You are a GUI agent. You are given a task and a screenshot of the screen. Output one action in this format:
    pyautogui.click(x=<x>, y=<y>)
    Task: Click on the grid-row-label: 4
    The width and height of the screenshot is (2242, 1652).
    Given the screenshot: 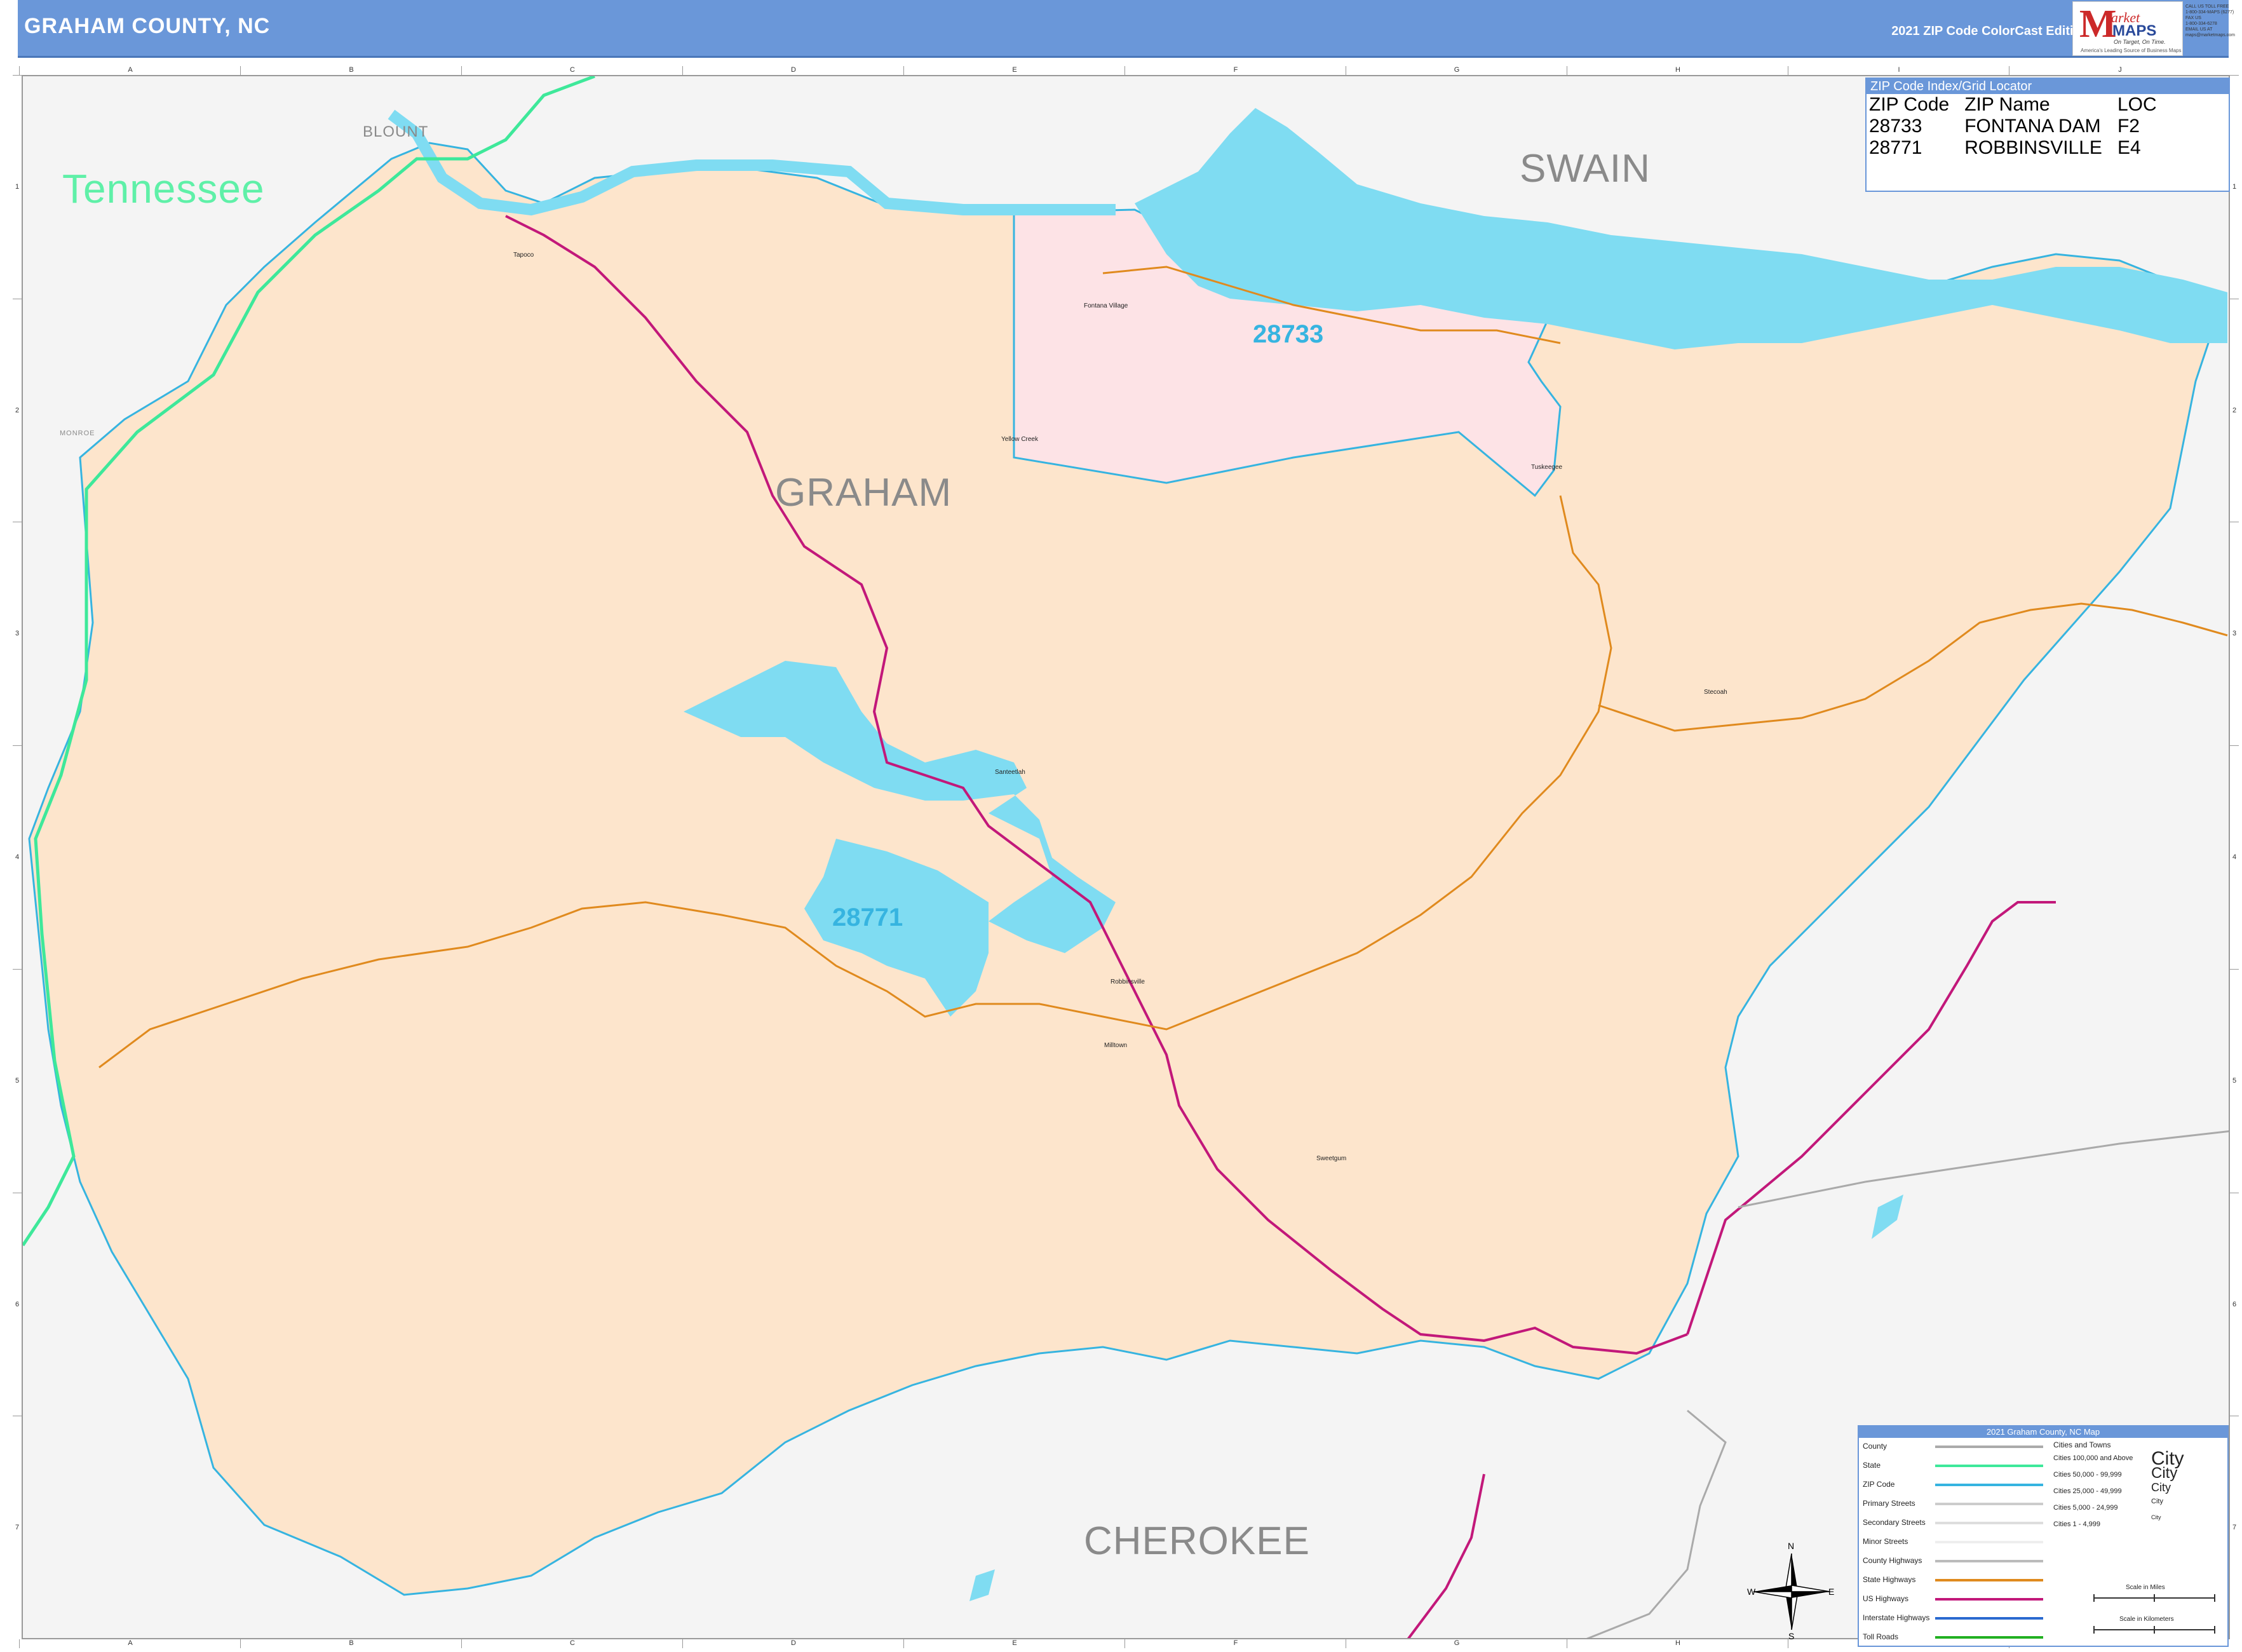 What is the action you would take?
    pyautogui.click(x=2234, y=857)
    